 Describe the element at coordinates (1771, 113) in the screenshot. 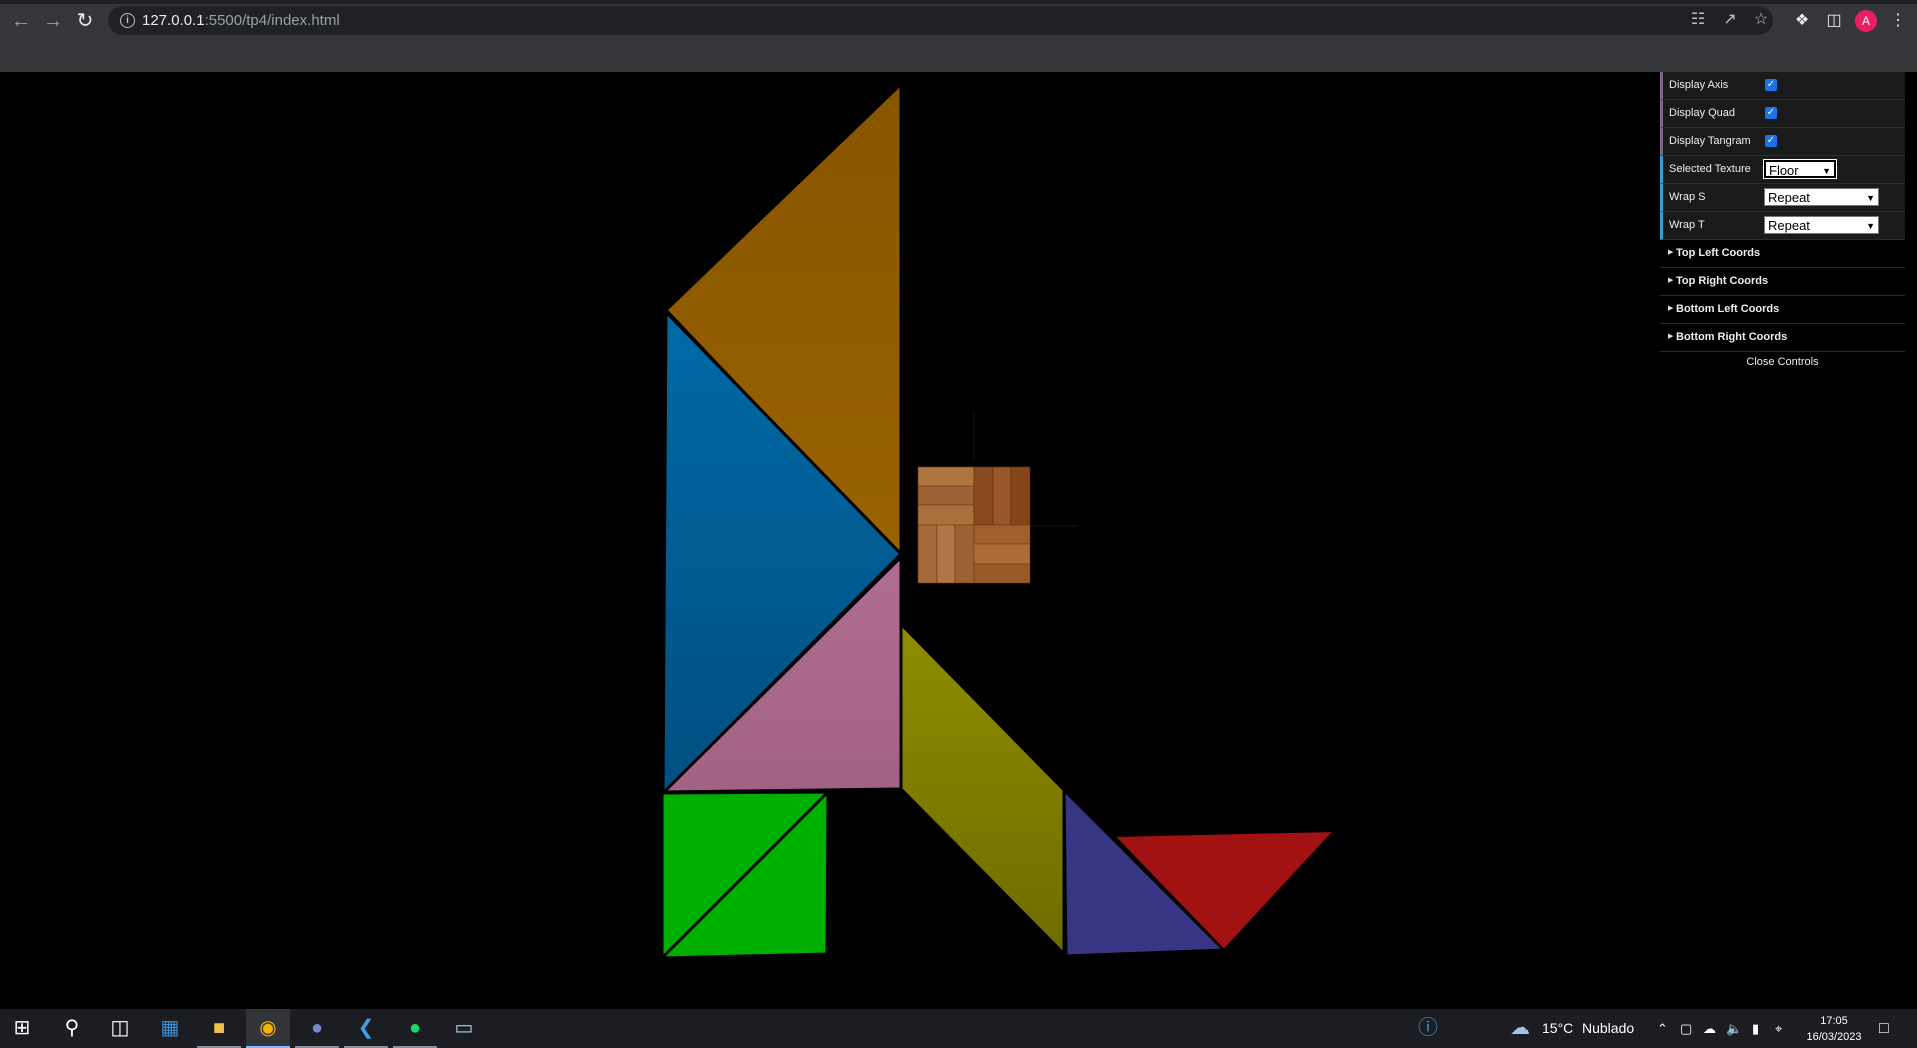

I see `display-quad-checkbox: ✓` at that location.